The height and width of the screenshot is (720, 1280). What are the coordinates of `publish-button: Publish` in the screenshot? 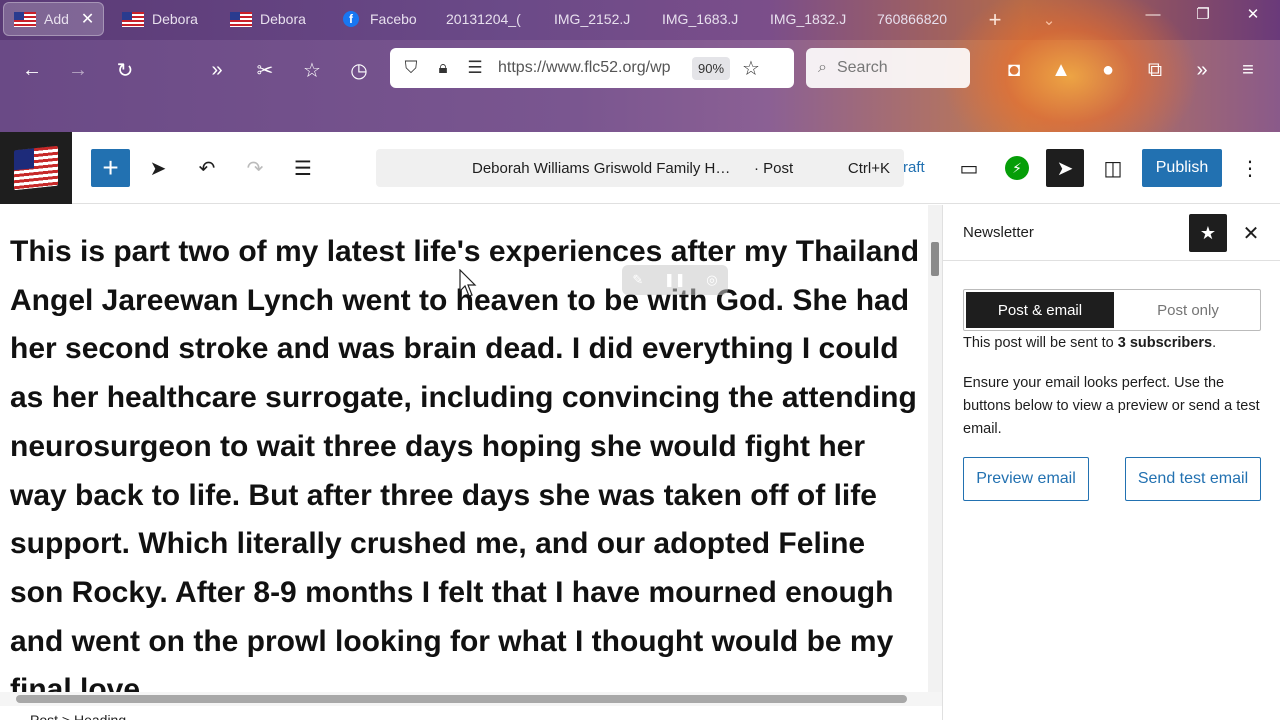 It's located at (1182, 168).